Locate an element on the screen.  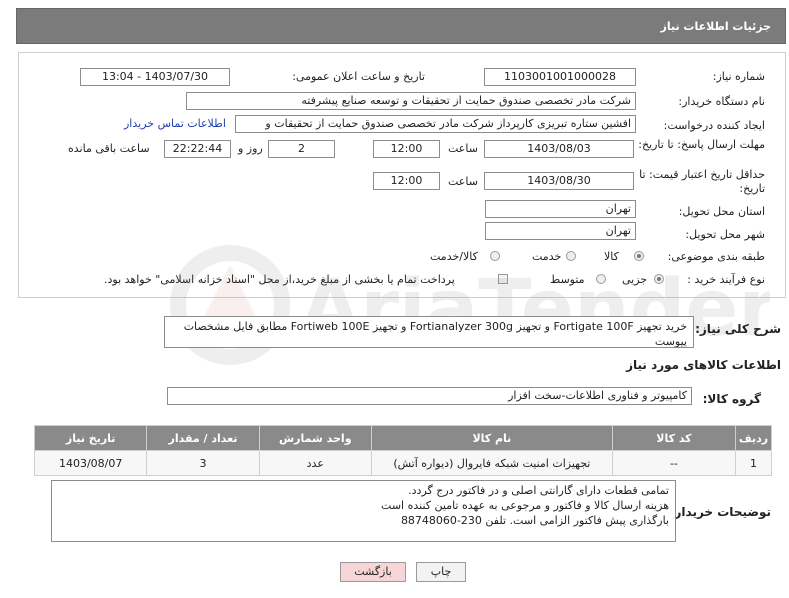
purchase-radio-medium is located at coordinates (601, 279).